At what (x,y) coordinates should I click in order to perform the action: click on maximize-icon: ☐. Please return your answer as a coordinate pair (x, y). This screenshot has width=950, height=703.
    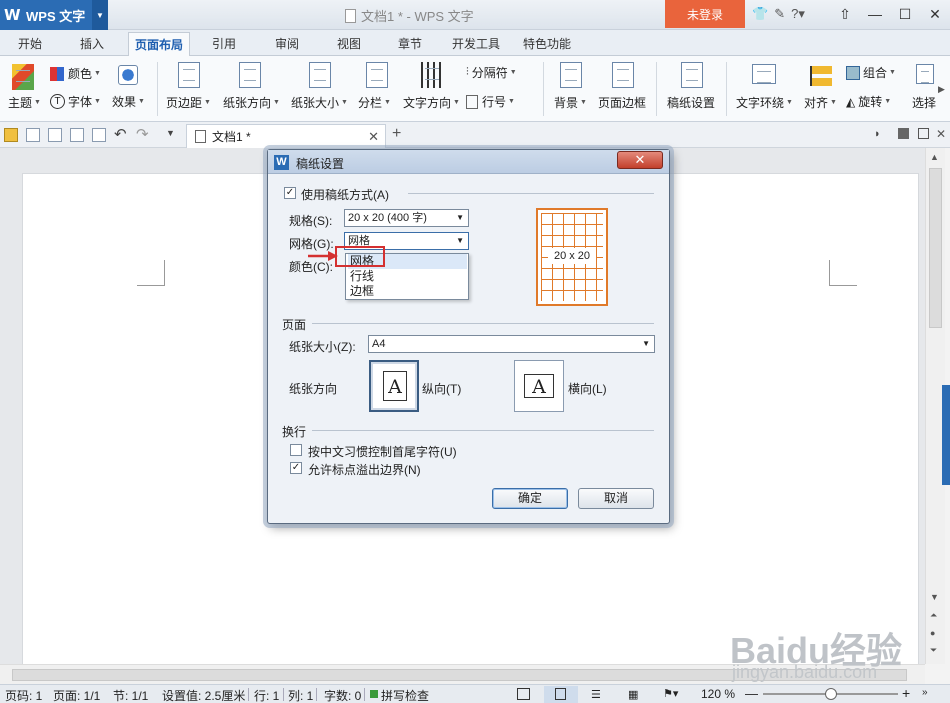
    Looking at the image, I should click on (905, 14).